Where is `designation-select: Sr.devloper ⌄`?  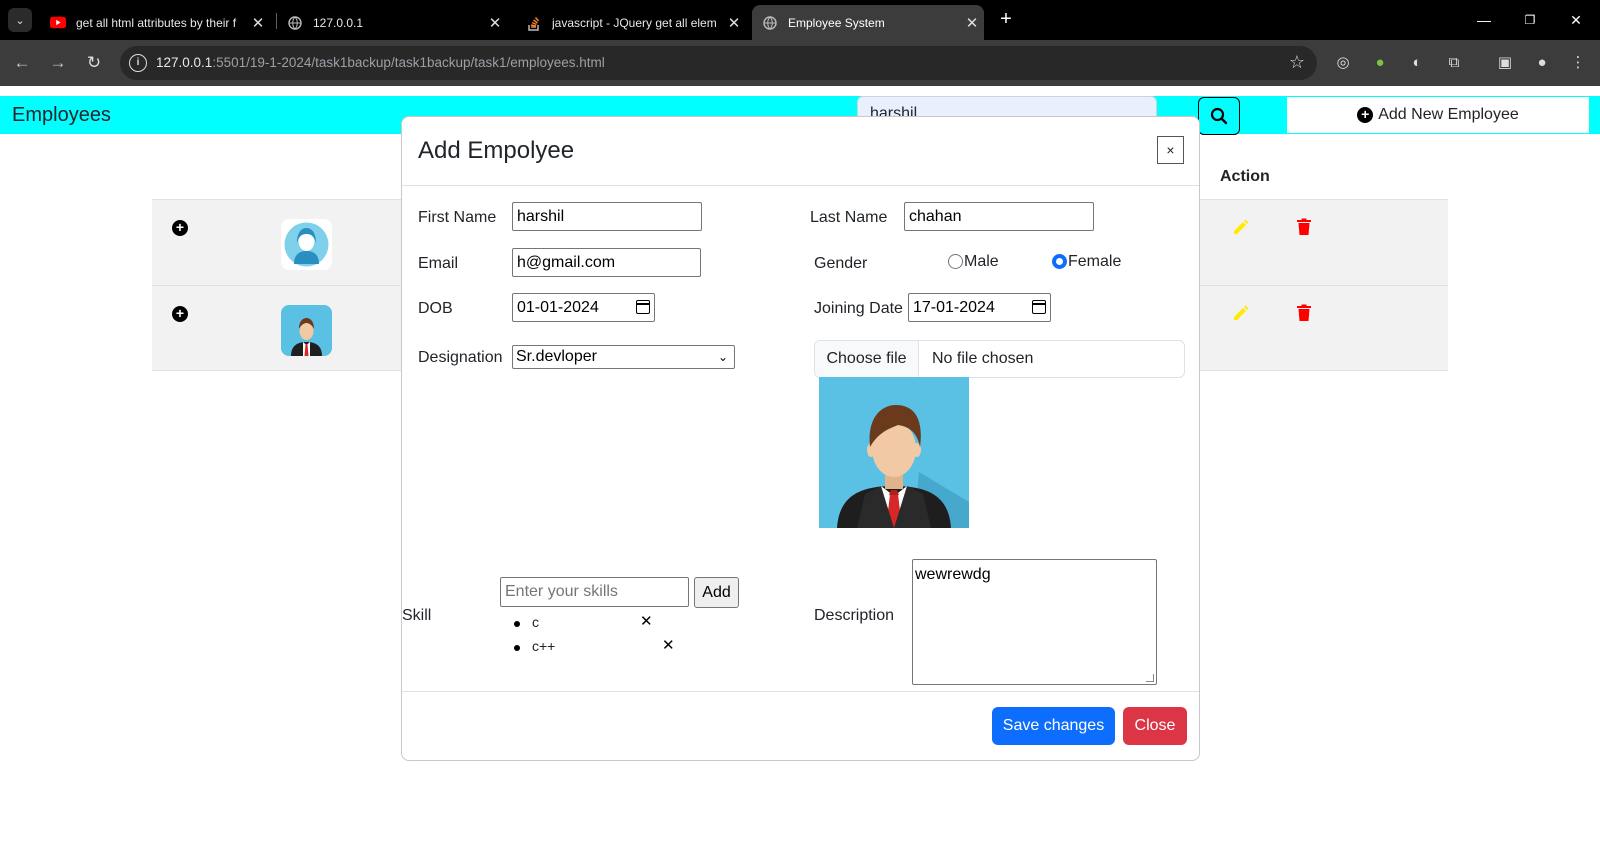 designation-select: Sr.devloper ⌄ is located at coordinates (623, 357).